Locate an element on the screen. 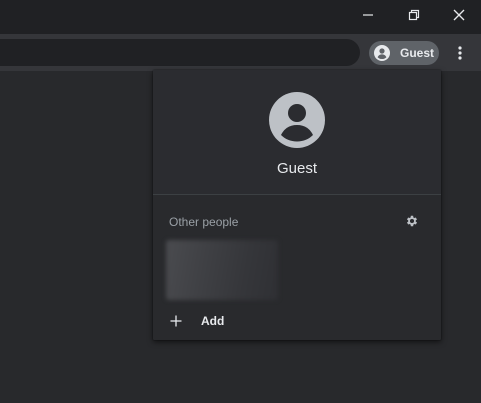  close-icon is located at coordinates (459, 15).